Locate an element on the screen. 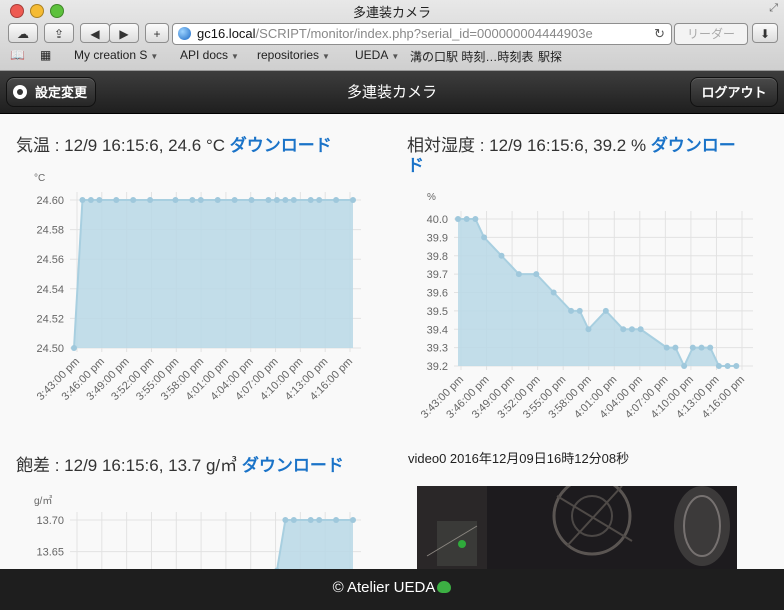 This screenshot has width=784, height=610. window-title: 多連装カメラ is located at coordinates (391, 12).